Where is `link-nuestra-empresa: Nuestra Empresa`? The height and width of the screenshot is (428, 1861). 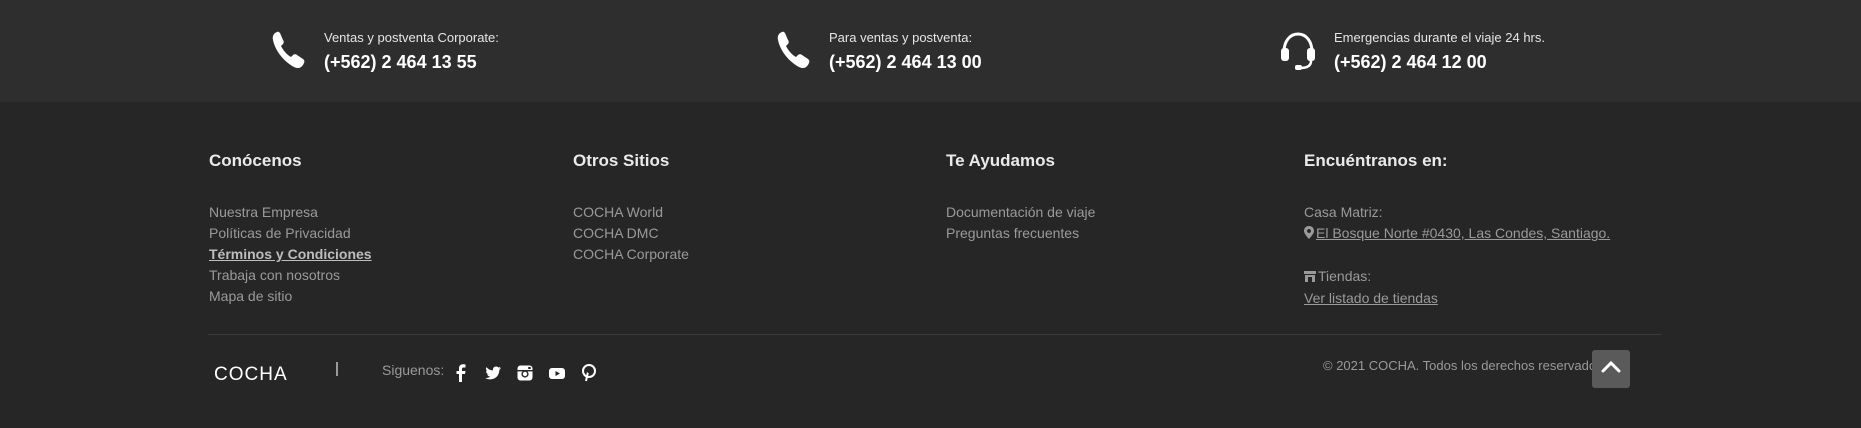 link-nuestra-empresa: Nuestra Empresa is located at coordinates (290, 212).